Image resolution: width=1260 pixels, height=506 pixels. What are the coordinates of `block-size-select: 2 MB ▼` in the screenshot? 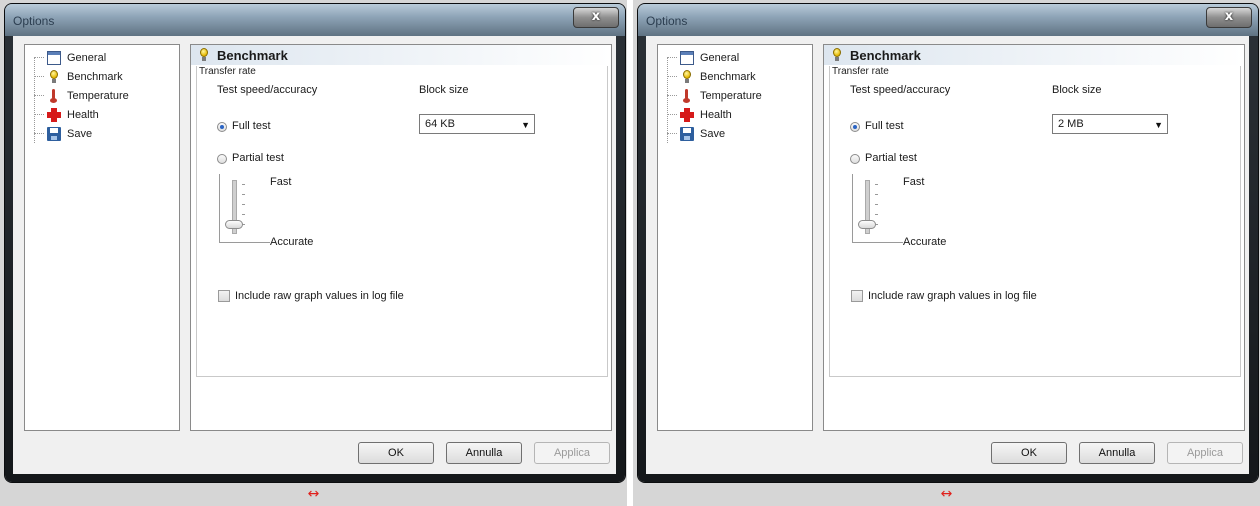 It's located at (1110, 124).